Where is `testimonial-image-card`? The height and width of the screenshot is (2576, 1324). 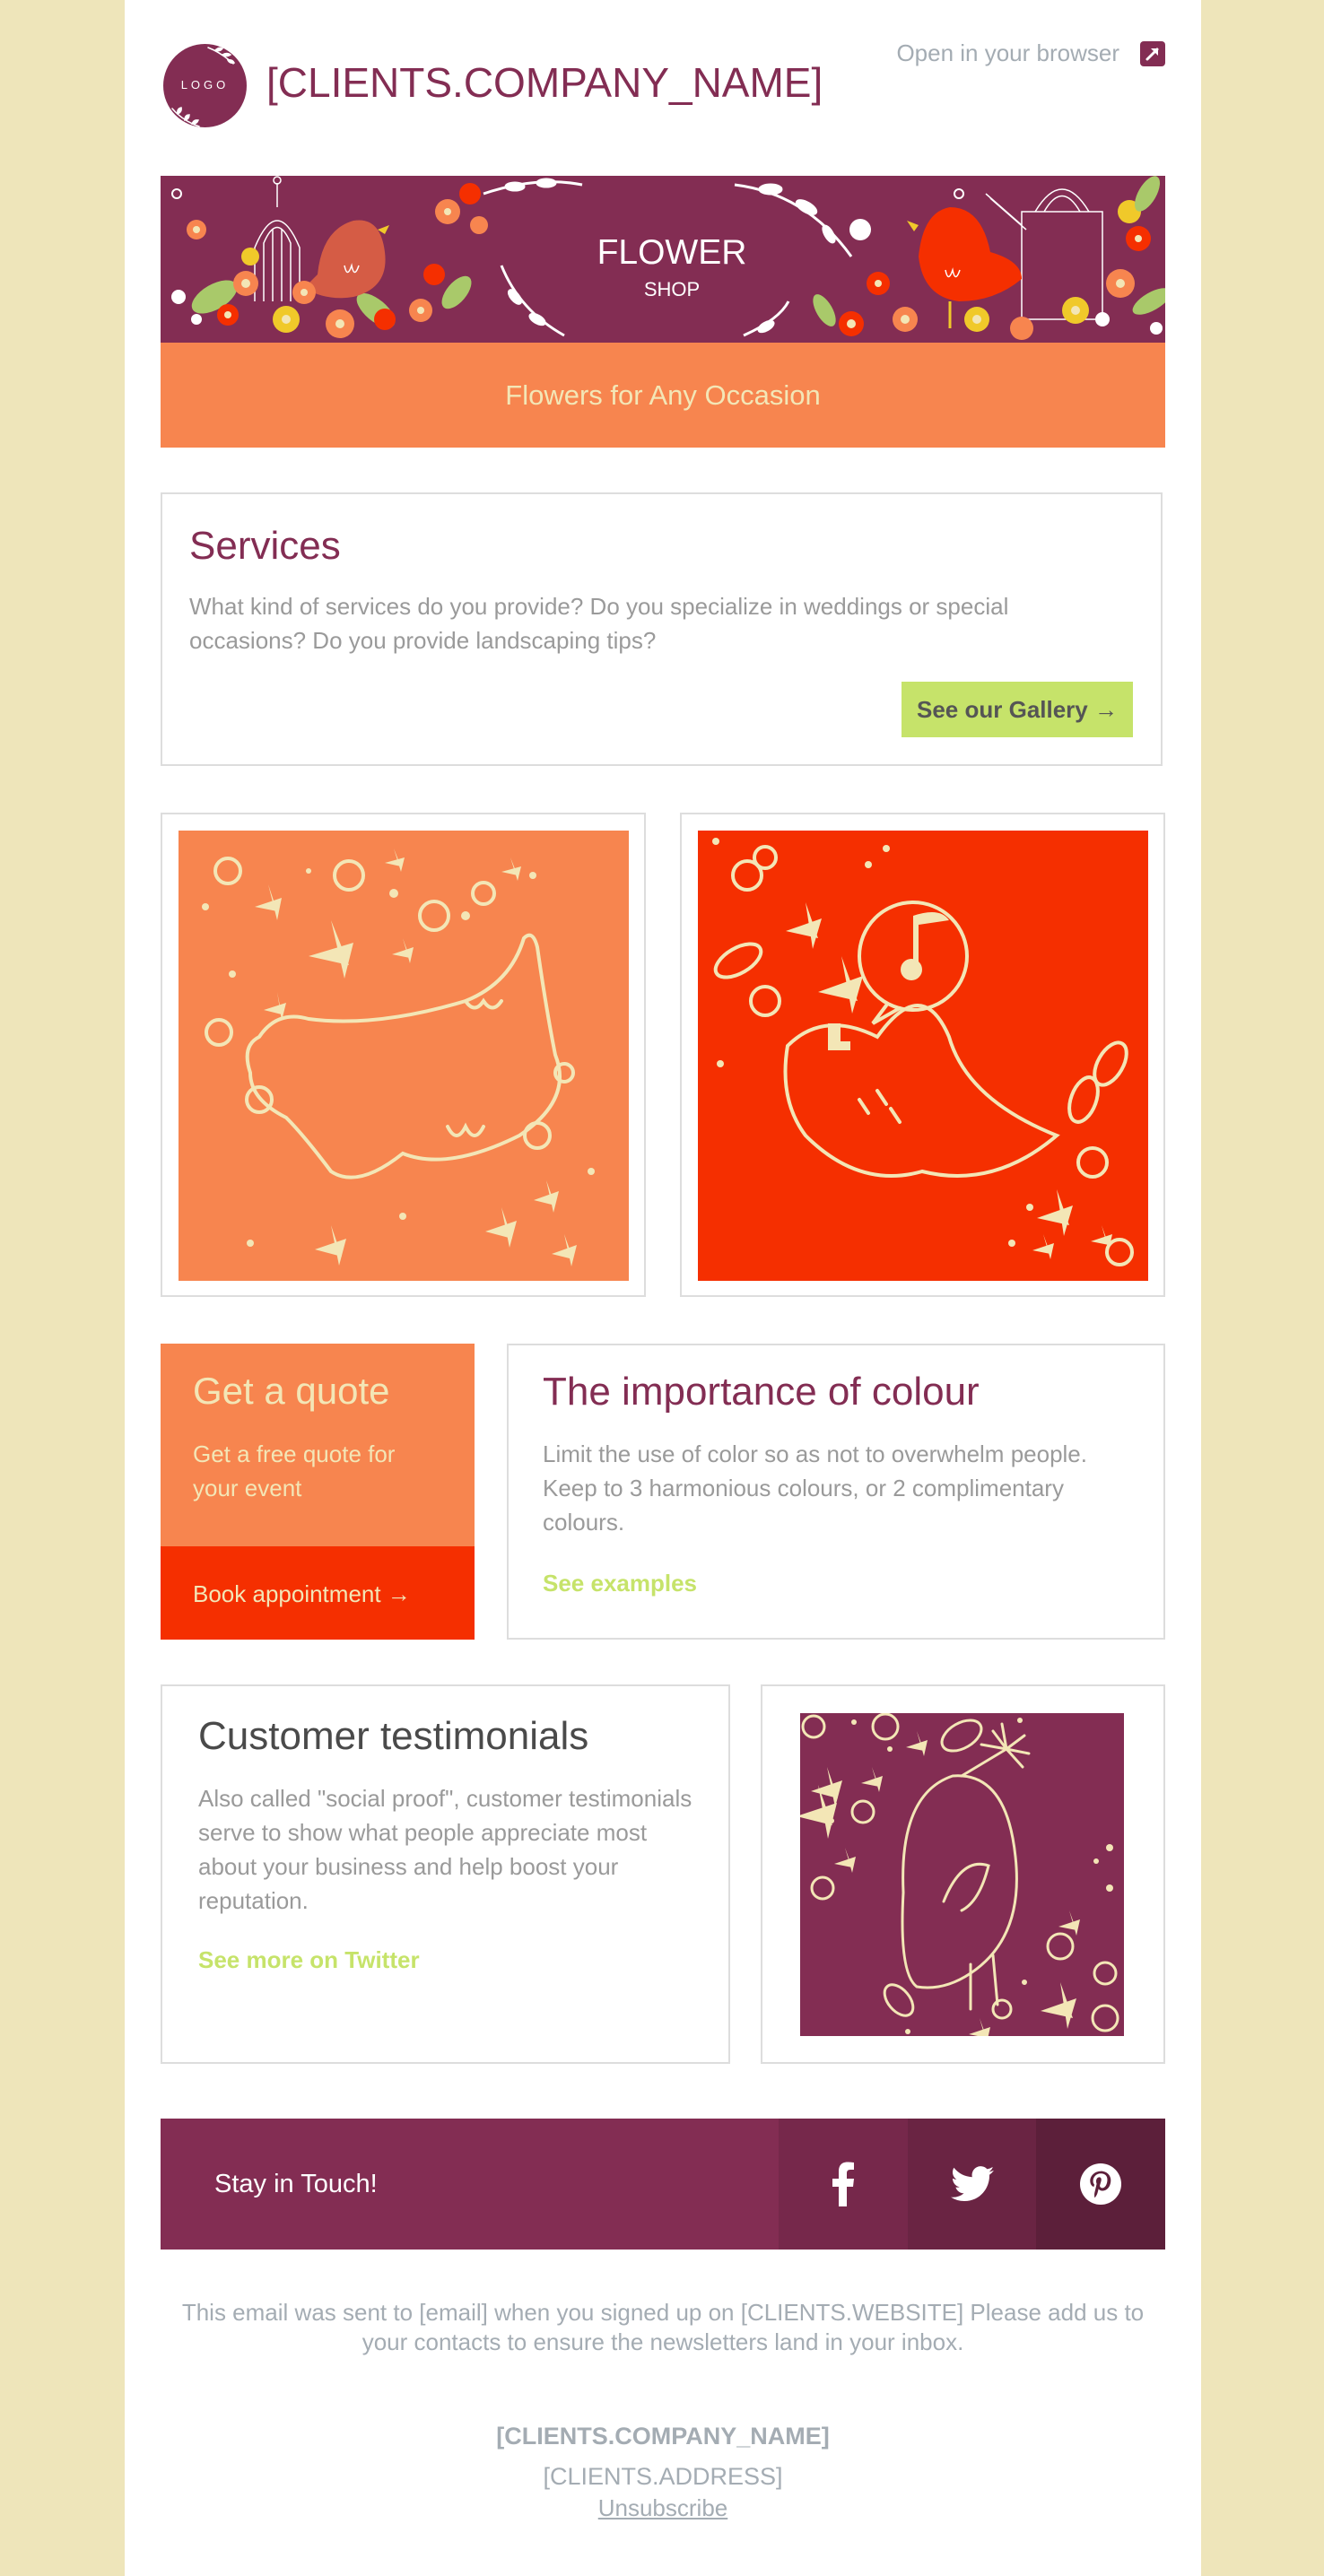 testimonial-image-card is located at coordinates (963, 1874).